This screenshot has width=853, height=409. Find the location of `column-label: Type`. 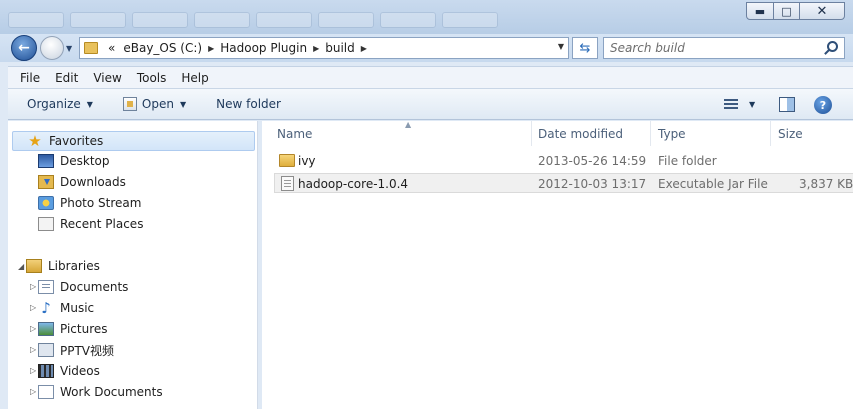

column-label: Type is located at coordinates (672, 133).